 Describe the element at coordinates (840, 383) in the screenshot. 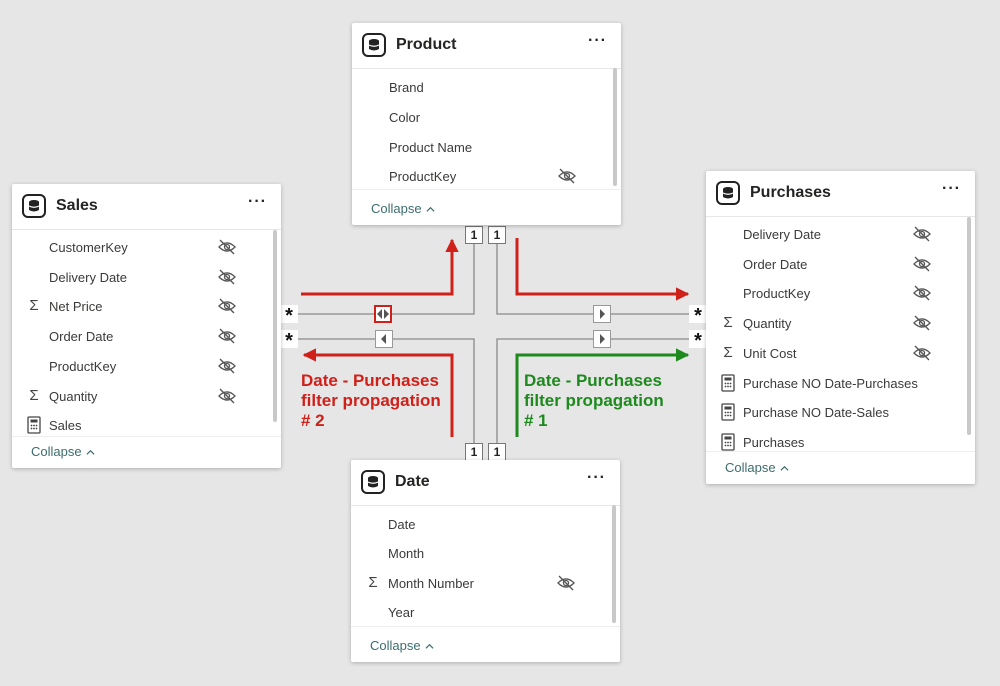

I see `field-purchase-no-date-purchases: Purchase NO Date-Purchases` at that location.